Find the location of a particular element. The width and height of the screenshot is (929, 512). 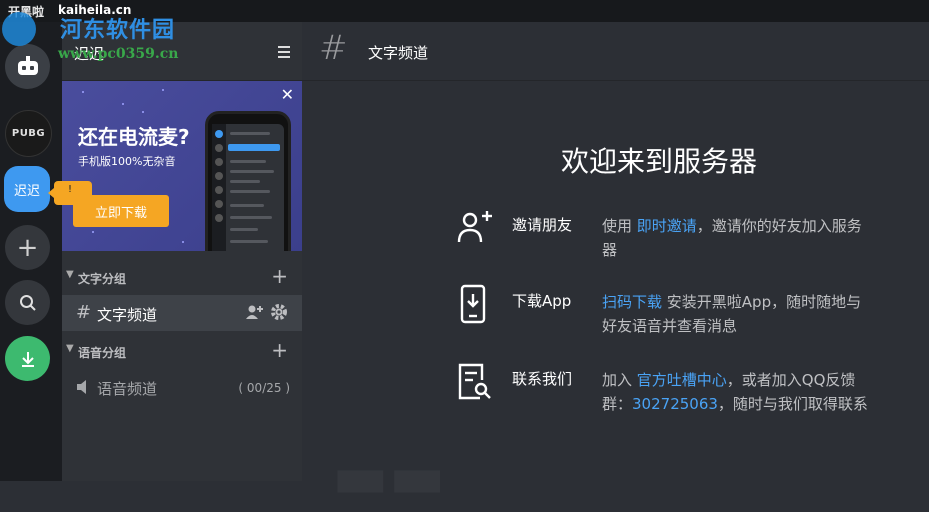

invite-desc: 使用 即时邀请，邀请你的好友加入服务器 is located at coordinates (737, 238).